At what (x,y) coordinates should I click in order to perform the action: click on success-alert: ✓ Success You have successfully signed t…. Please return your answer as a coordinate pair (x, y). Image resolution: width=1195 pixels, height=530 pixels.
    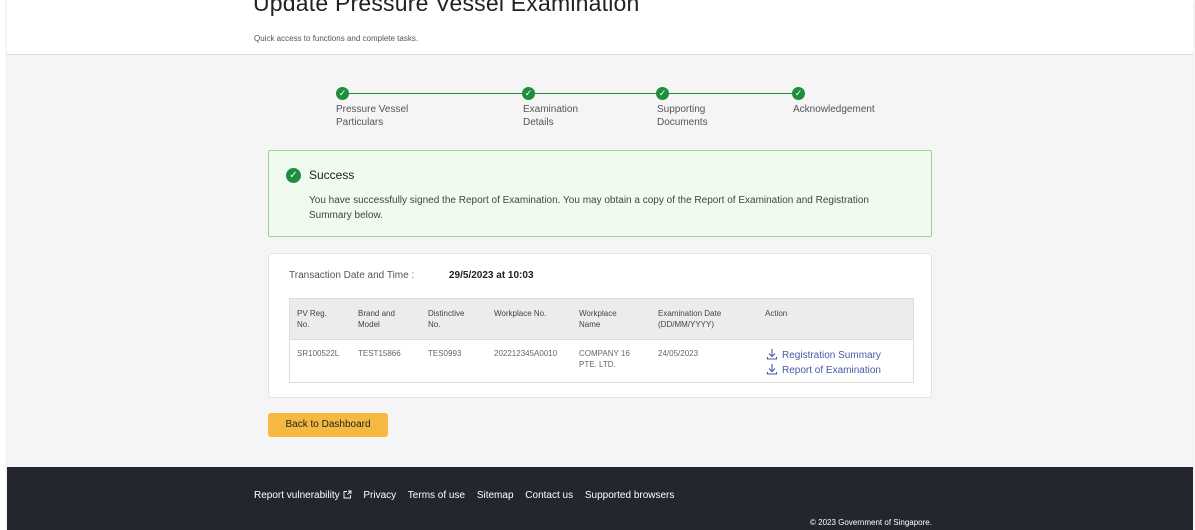
    Looking at the image, I should click on (600, 193).